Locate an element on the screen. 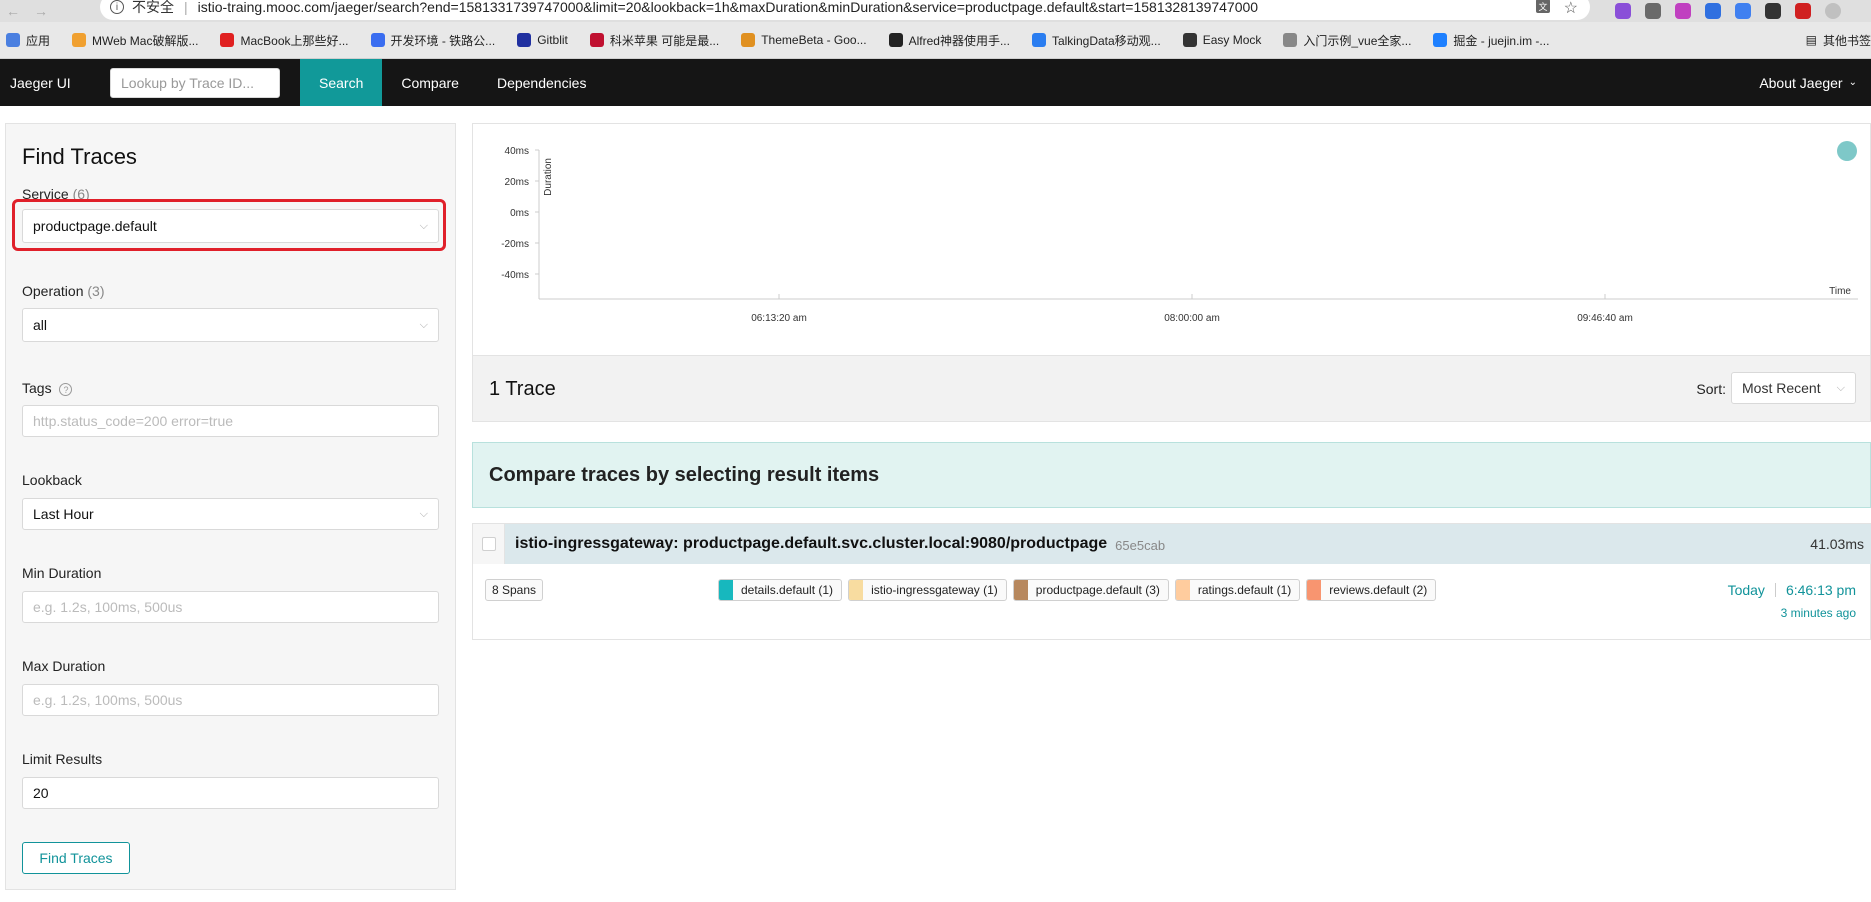  x-tick-label: 06:13:20 am is located at coordinates (779, 318).